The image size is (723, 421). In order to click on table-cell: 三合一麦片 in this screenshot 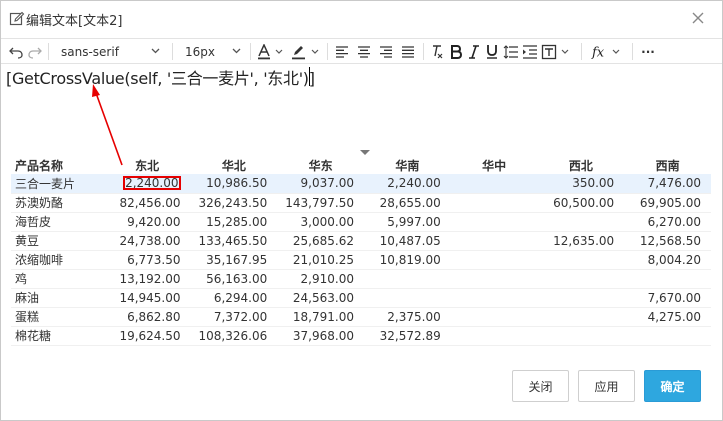, I will do `click(57, 184)`.